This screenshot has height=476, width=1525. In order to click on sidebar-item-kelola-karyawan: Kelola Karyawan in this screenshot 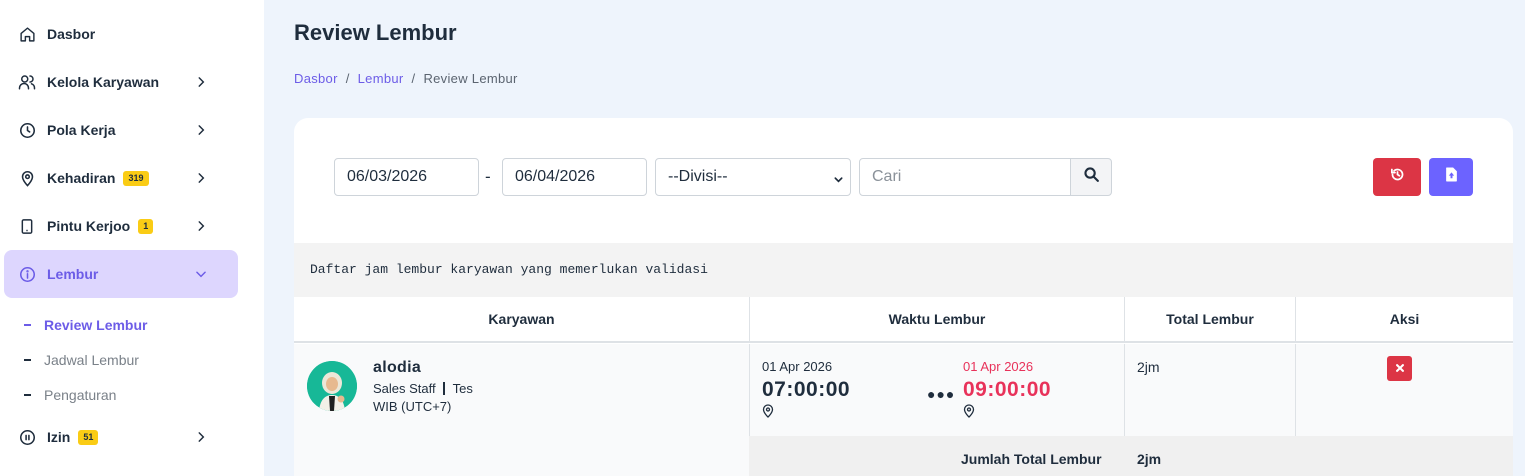, I will do `click(121, 82)`.